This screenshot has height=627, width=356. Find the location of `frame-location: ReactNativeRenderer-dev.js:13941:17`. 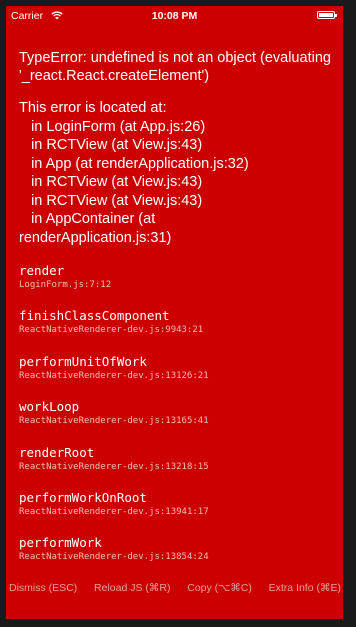

frame-location: ReactNativeRenderer-dev.js:13941:17 is located at coordinates (114, 511).